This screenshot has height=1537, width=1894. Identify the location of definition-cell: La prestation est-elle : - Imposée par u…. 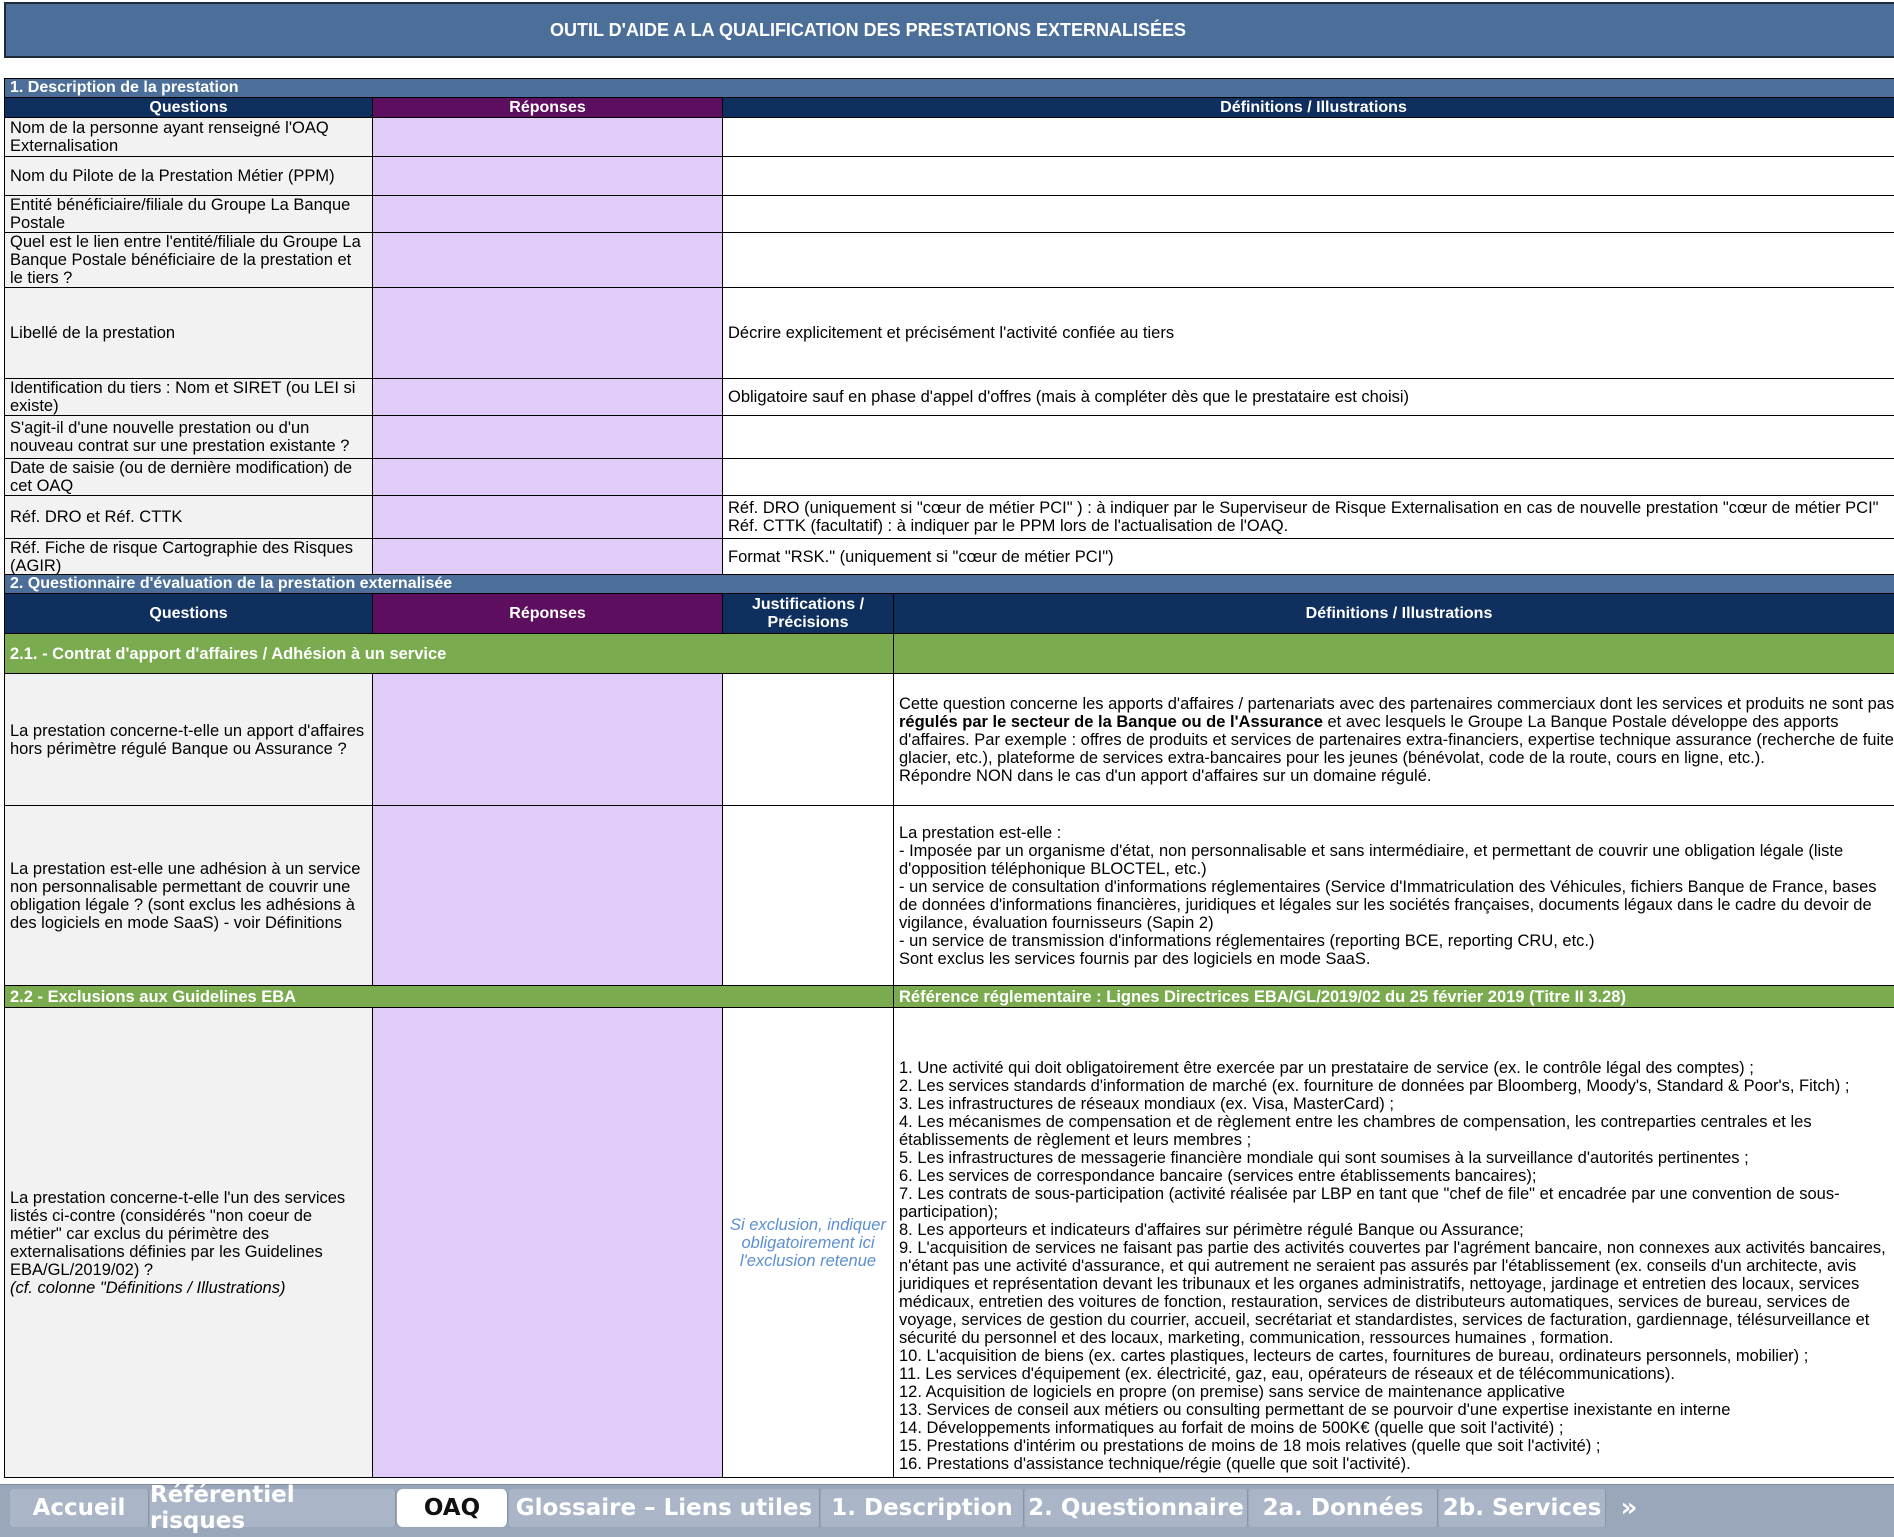
(1394, 896).